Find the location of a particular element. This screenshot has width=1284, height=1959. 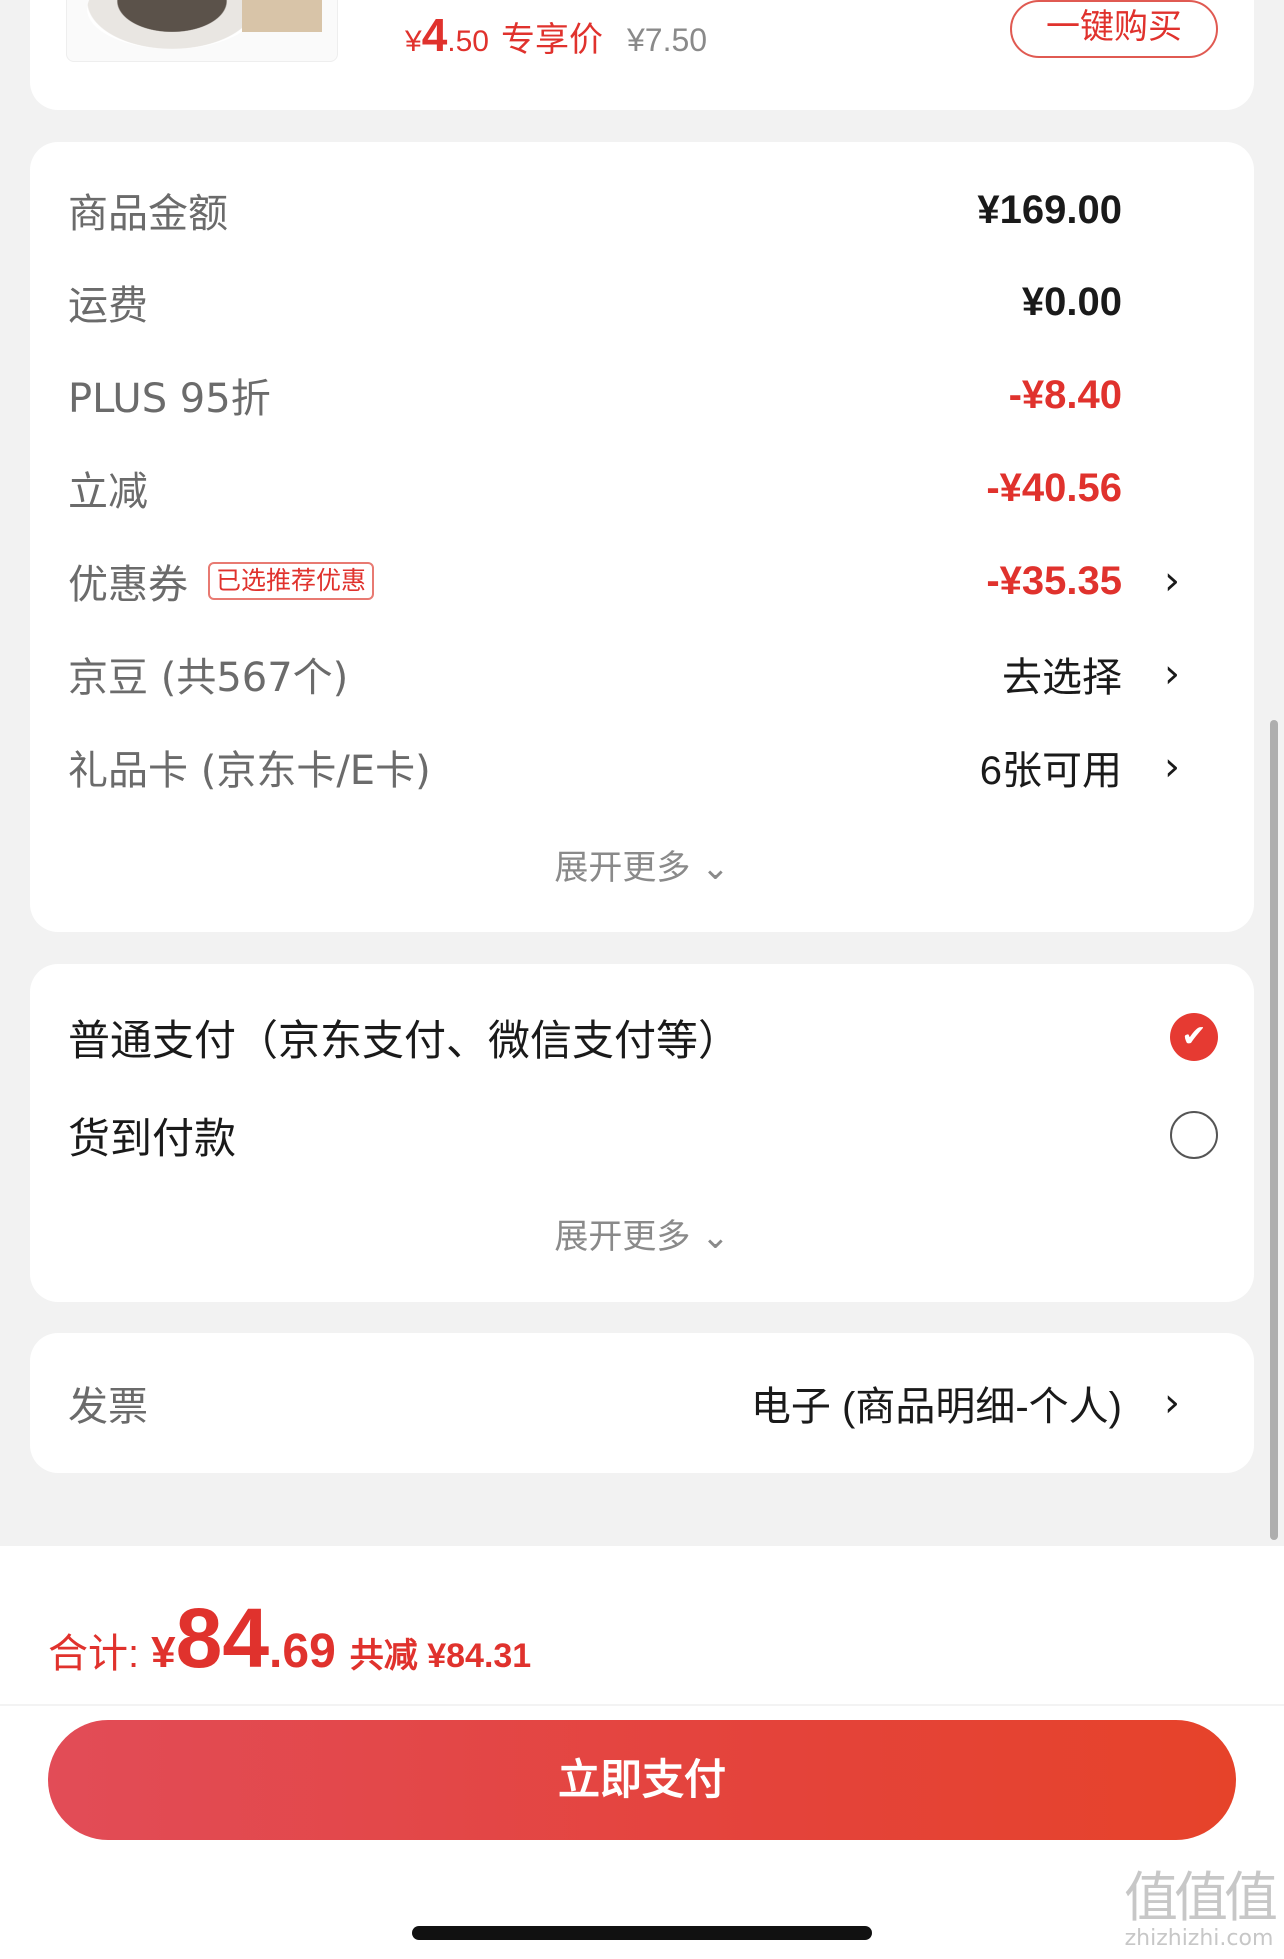

watermark: 值值值 zhizhizhi.com is located at coordinates (1201, 1909).